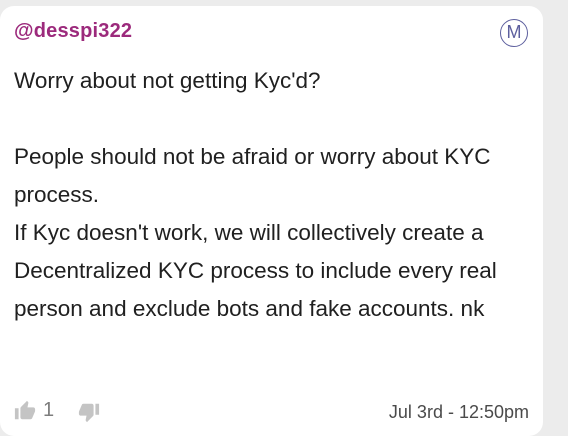 The height and width of the screenshot is (436, 568). I want to click on thumbs-down-icon, so click(89, 412).